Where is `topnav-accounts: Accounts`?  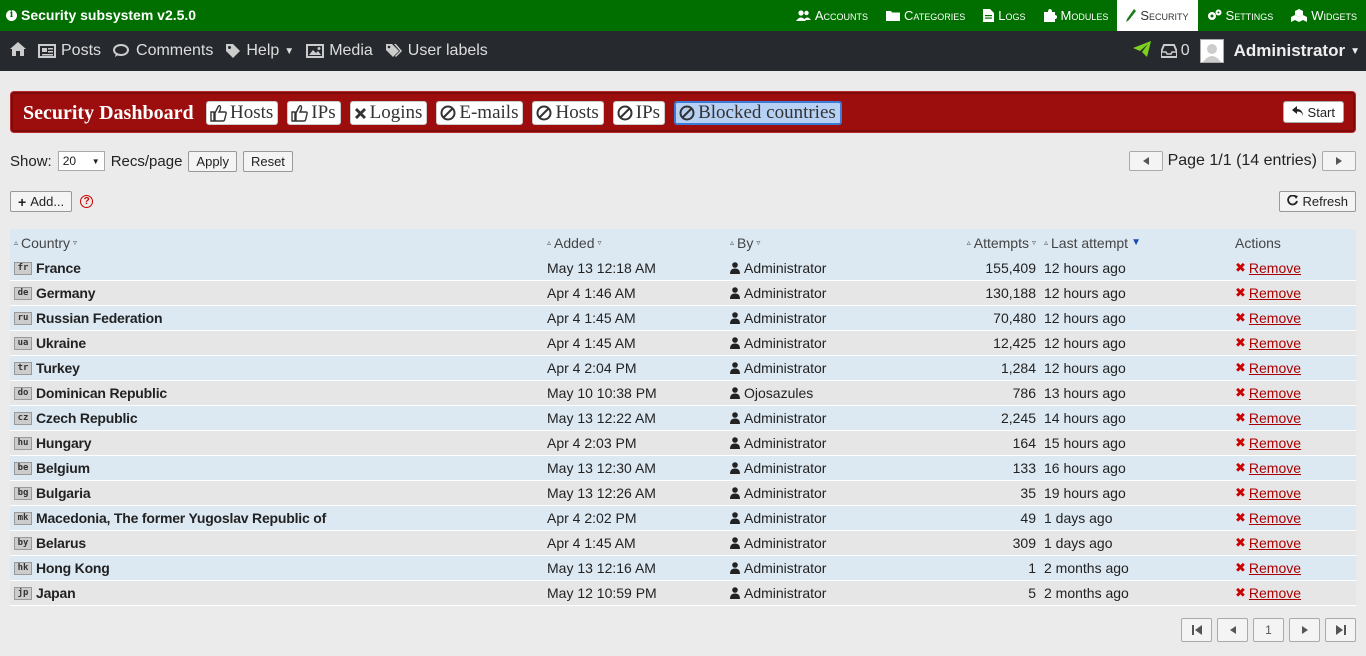 topnav-accounts: Accounts is located at coordinates (832, 15).